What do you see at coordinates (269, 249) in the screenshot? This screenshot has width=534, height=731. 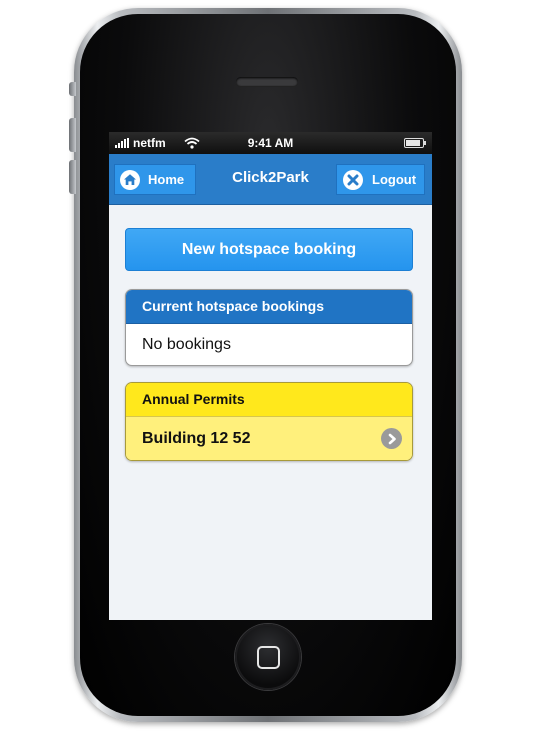 I see `new-hotspace-booking-button: New hotspace booking` at bounding box center [269, 249].